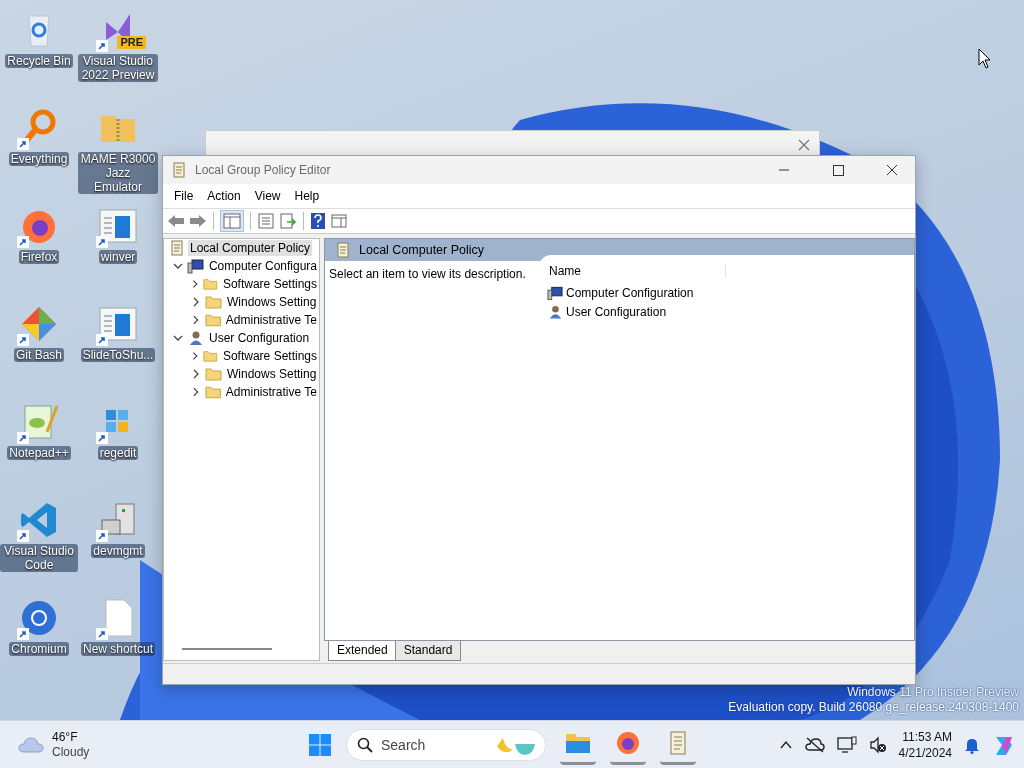 This screenshot has height=768, width=1024. Describe the element at coordinates (925, 752) in the screenshot. I see `date-text: 4/21/2024` at that location.